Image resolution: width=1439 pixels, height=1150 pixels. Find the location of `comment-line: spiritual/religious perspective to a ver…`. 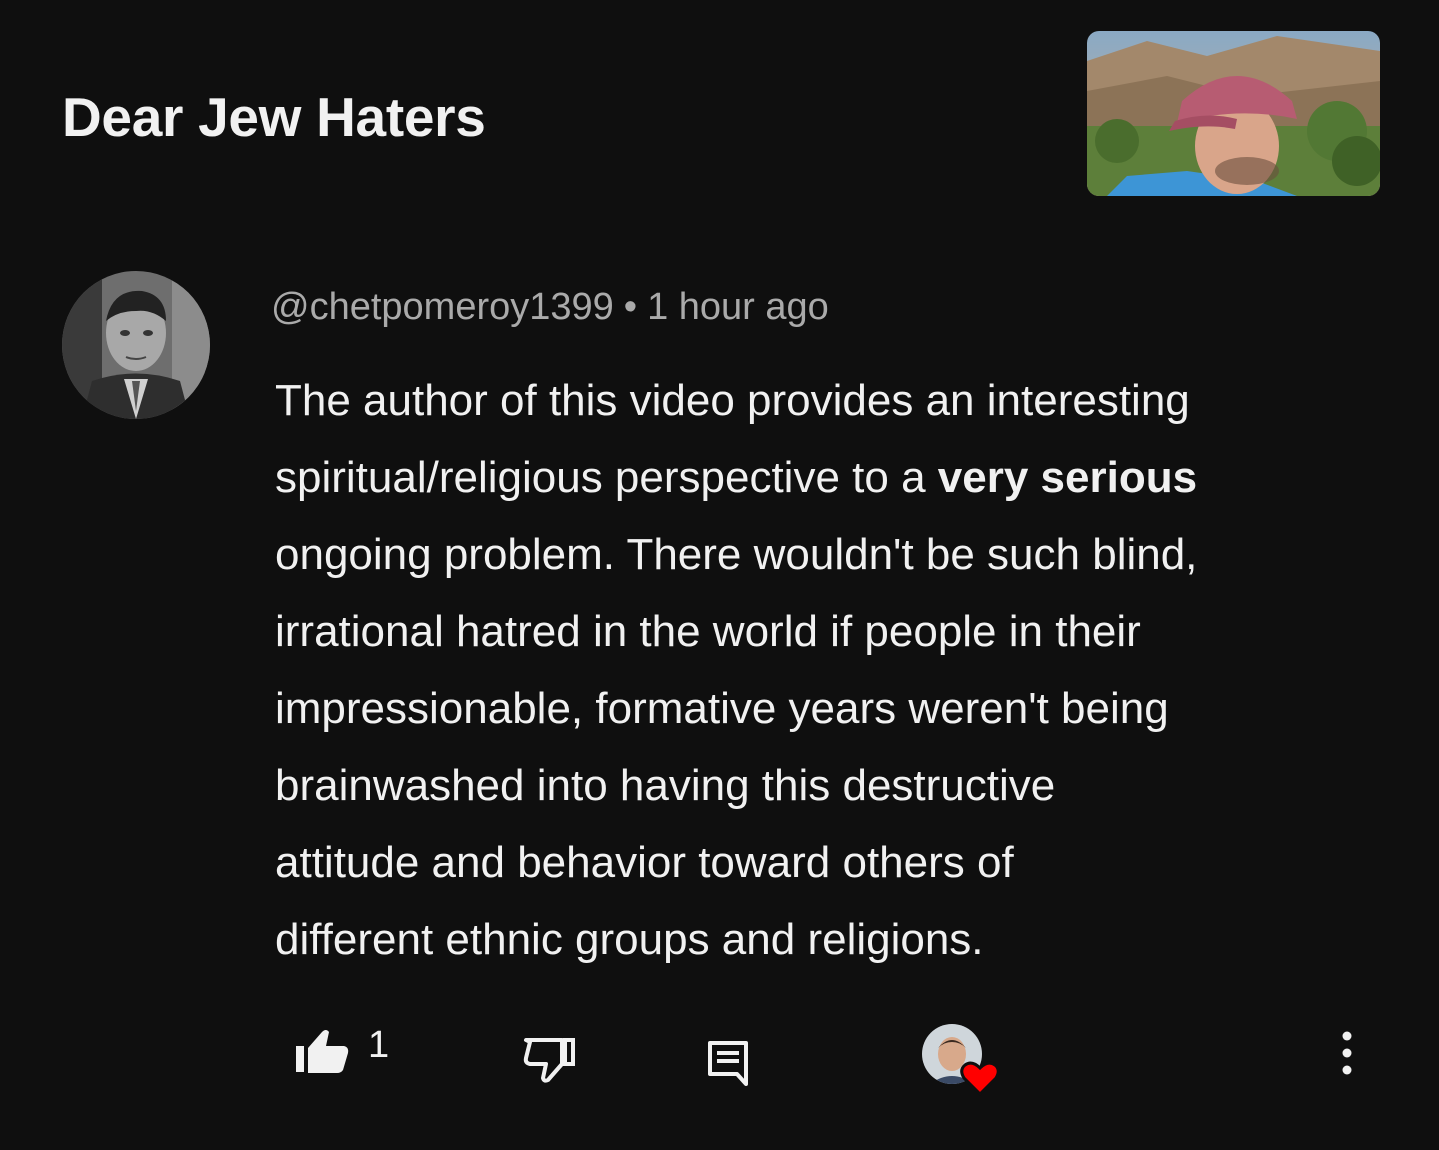

comment-line: spiritual/religious perspective to a ver… is located at coordinates (736, 477).